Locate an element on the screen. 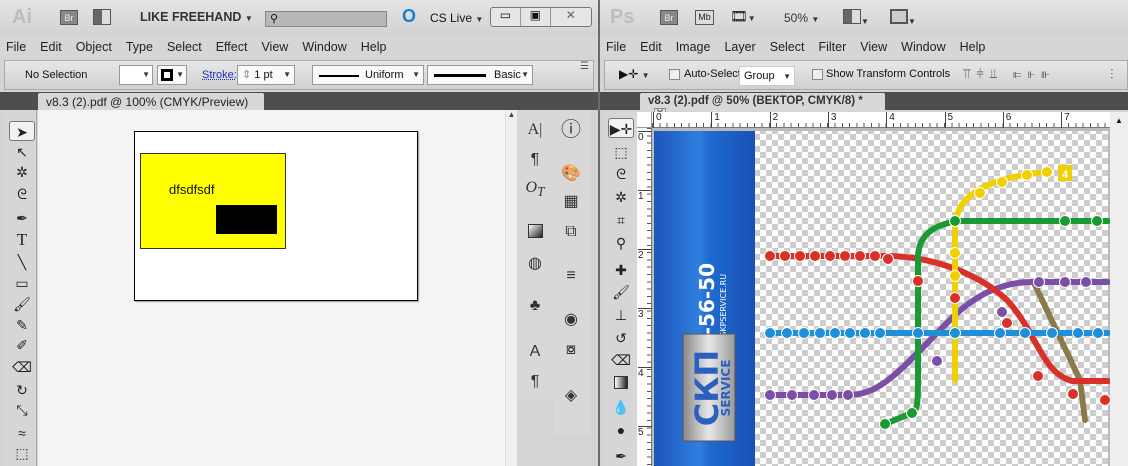 Image resolution: width=1128 pixels, height=466 pixels. fill-swatch: ▼ is located at coordinates (136, 75).